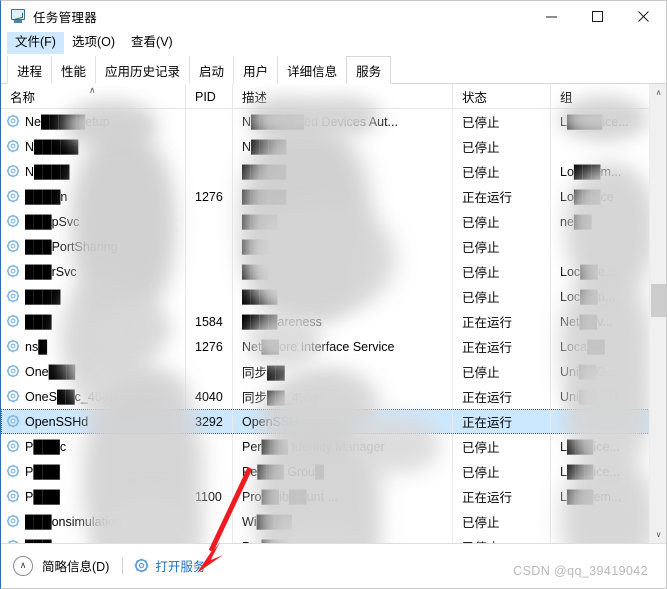 Image resolution: width=667 pixels, height=589 pixels. Describe the element at coordinates (658, 300) in the screenshot. I see `scrollbar-thumb` at that location.